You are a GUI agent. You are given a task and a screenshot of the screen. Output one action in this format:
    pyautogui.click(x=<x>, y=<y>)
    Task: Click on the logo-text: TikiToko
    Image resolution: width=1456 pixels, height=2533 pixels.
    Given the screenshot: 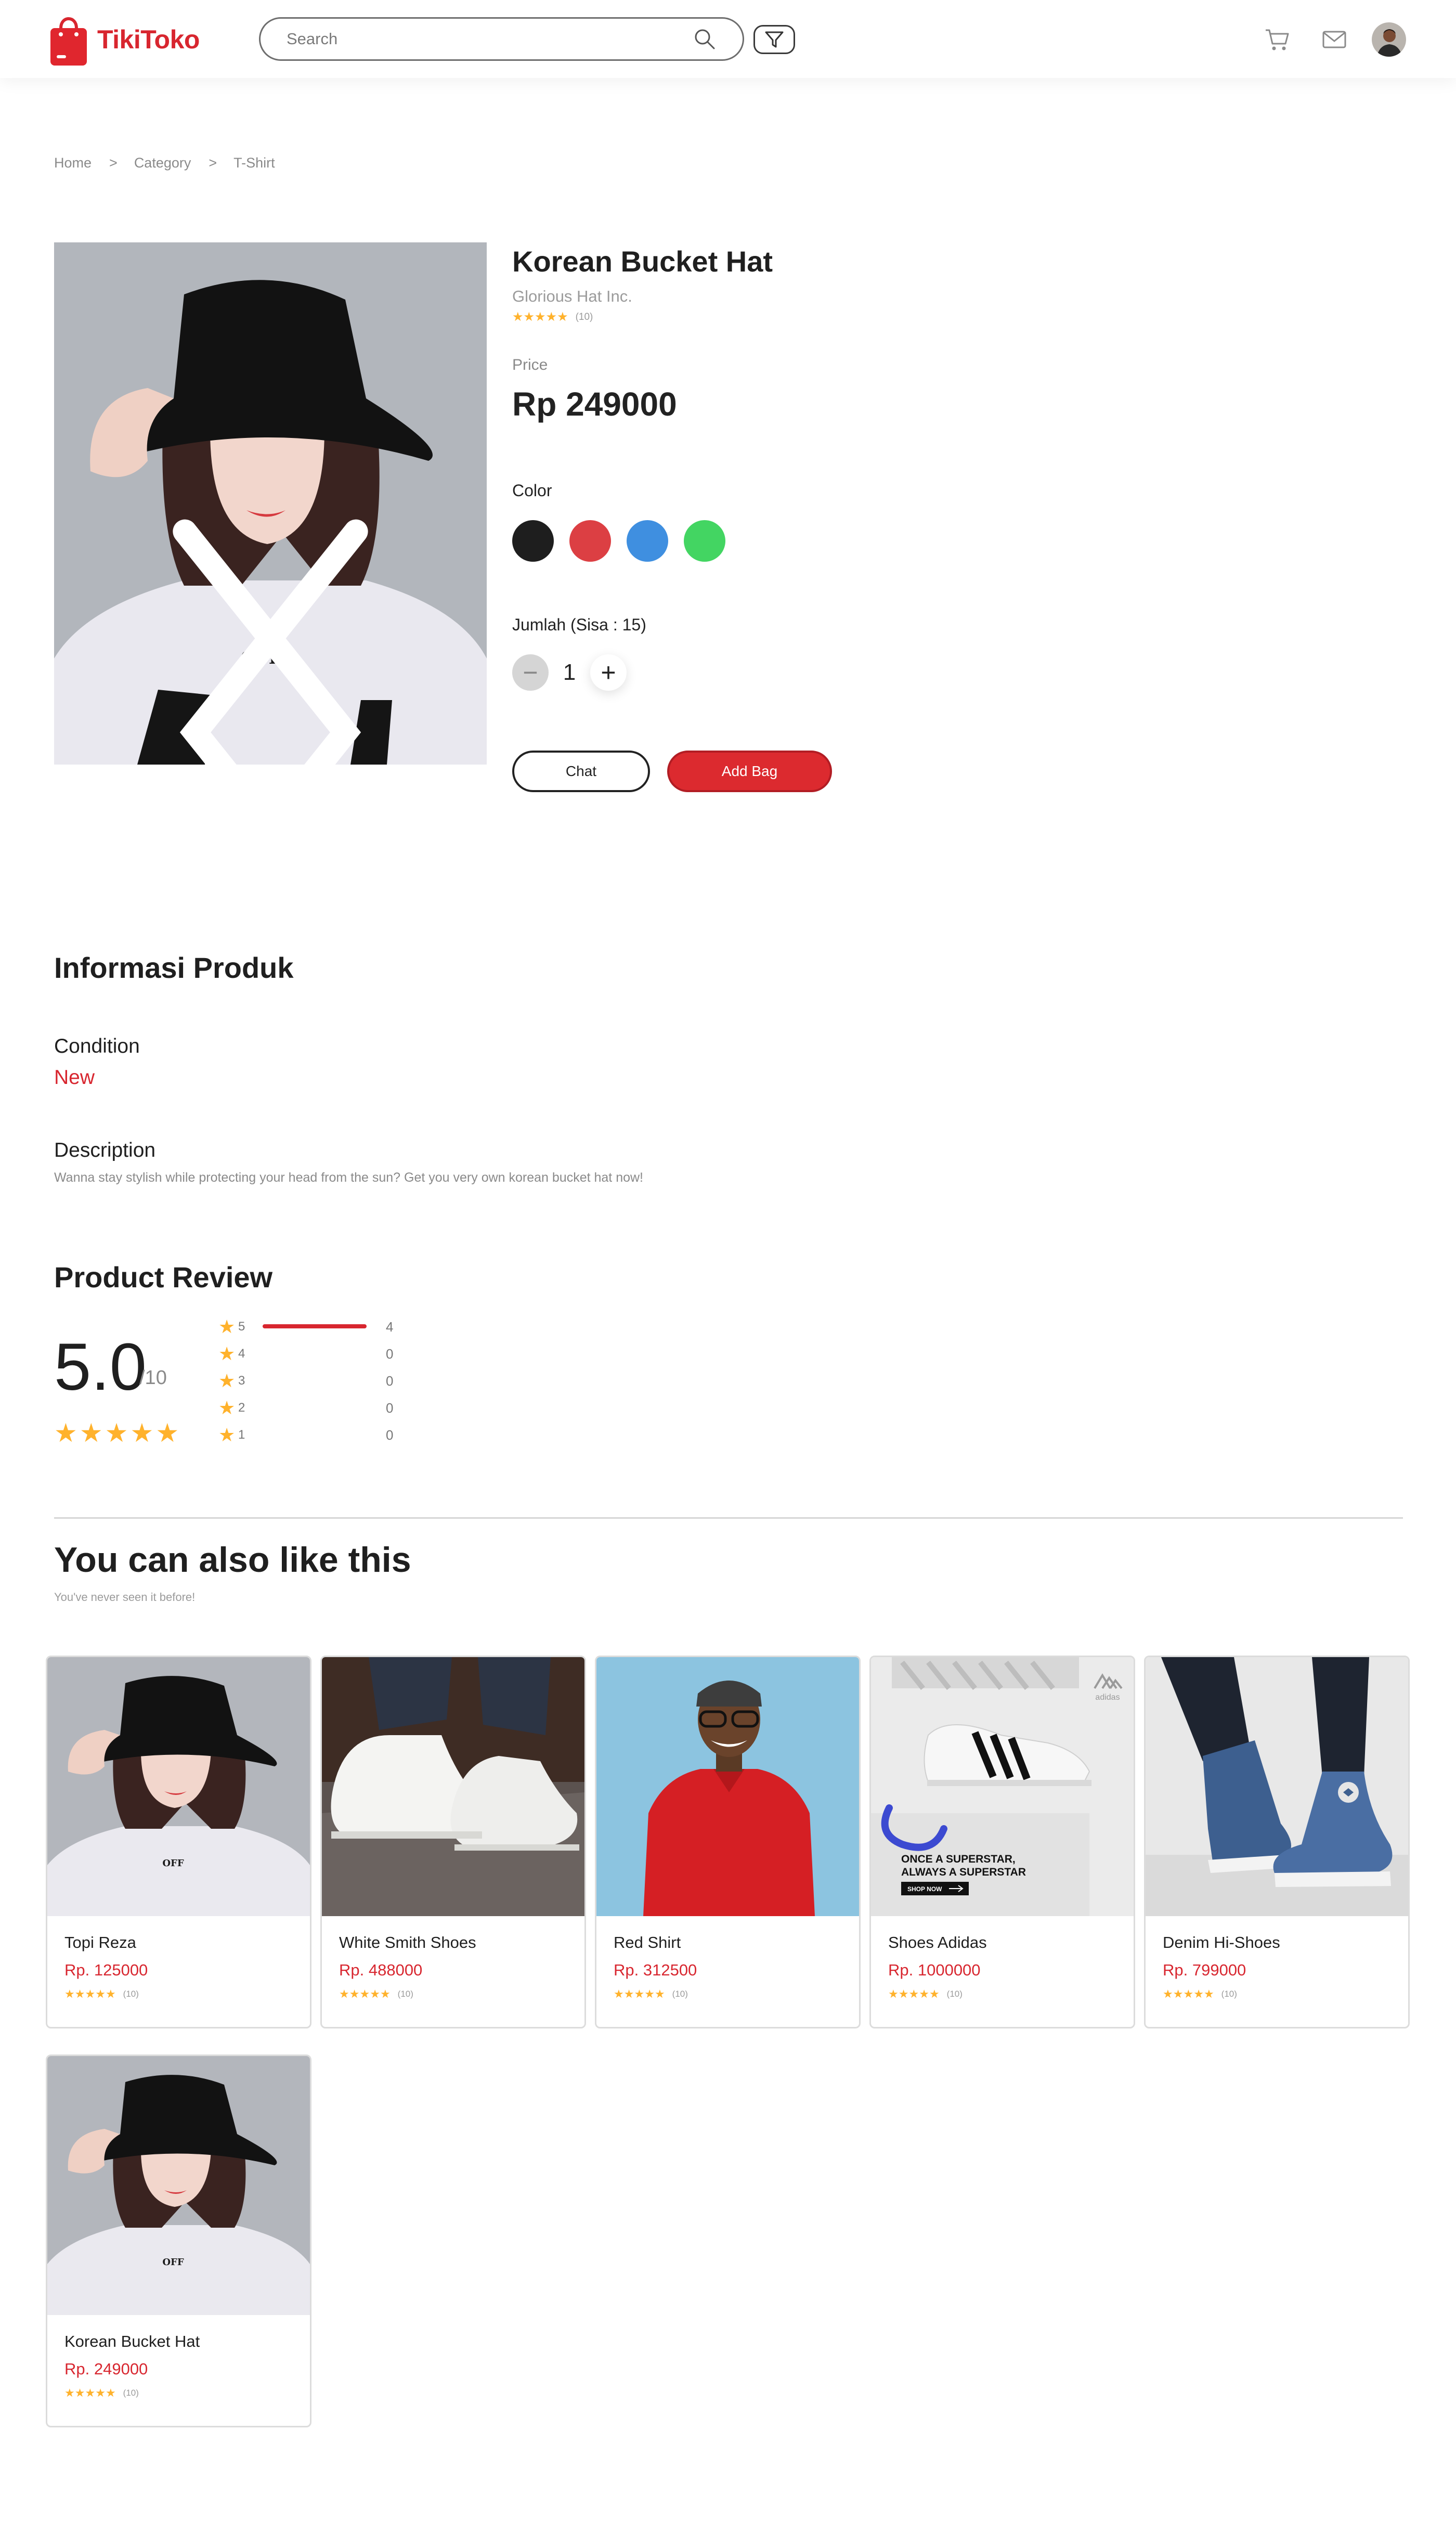 What is the action you would take?
    pyautogui.click(x=148, y=39)
    